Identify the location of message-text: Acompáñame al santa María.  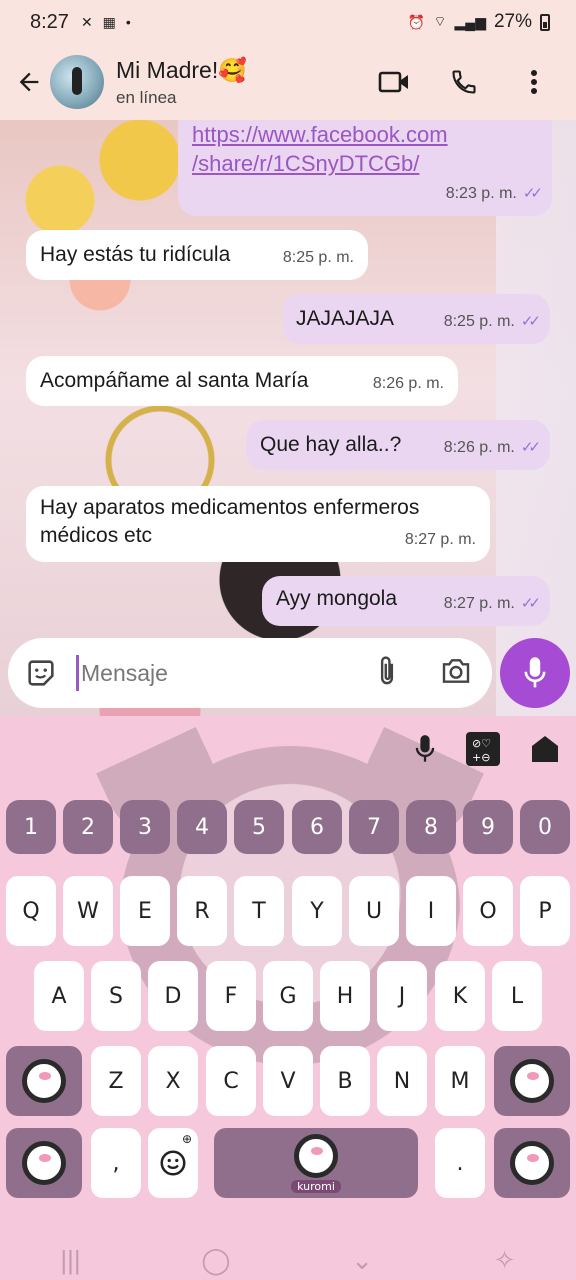
(174, 380).